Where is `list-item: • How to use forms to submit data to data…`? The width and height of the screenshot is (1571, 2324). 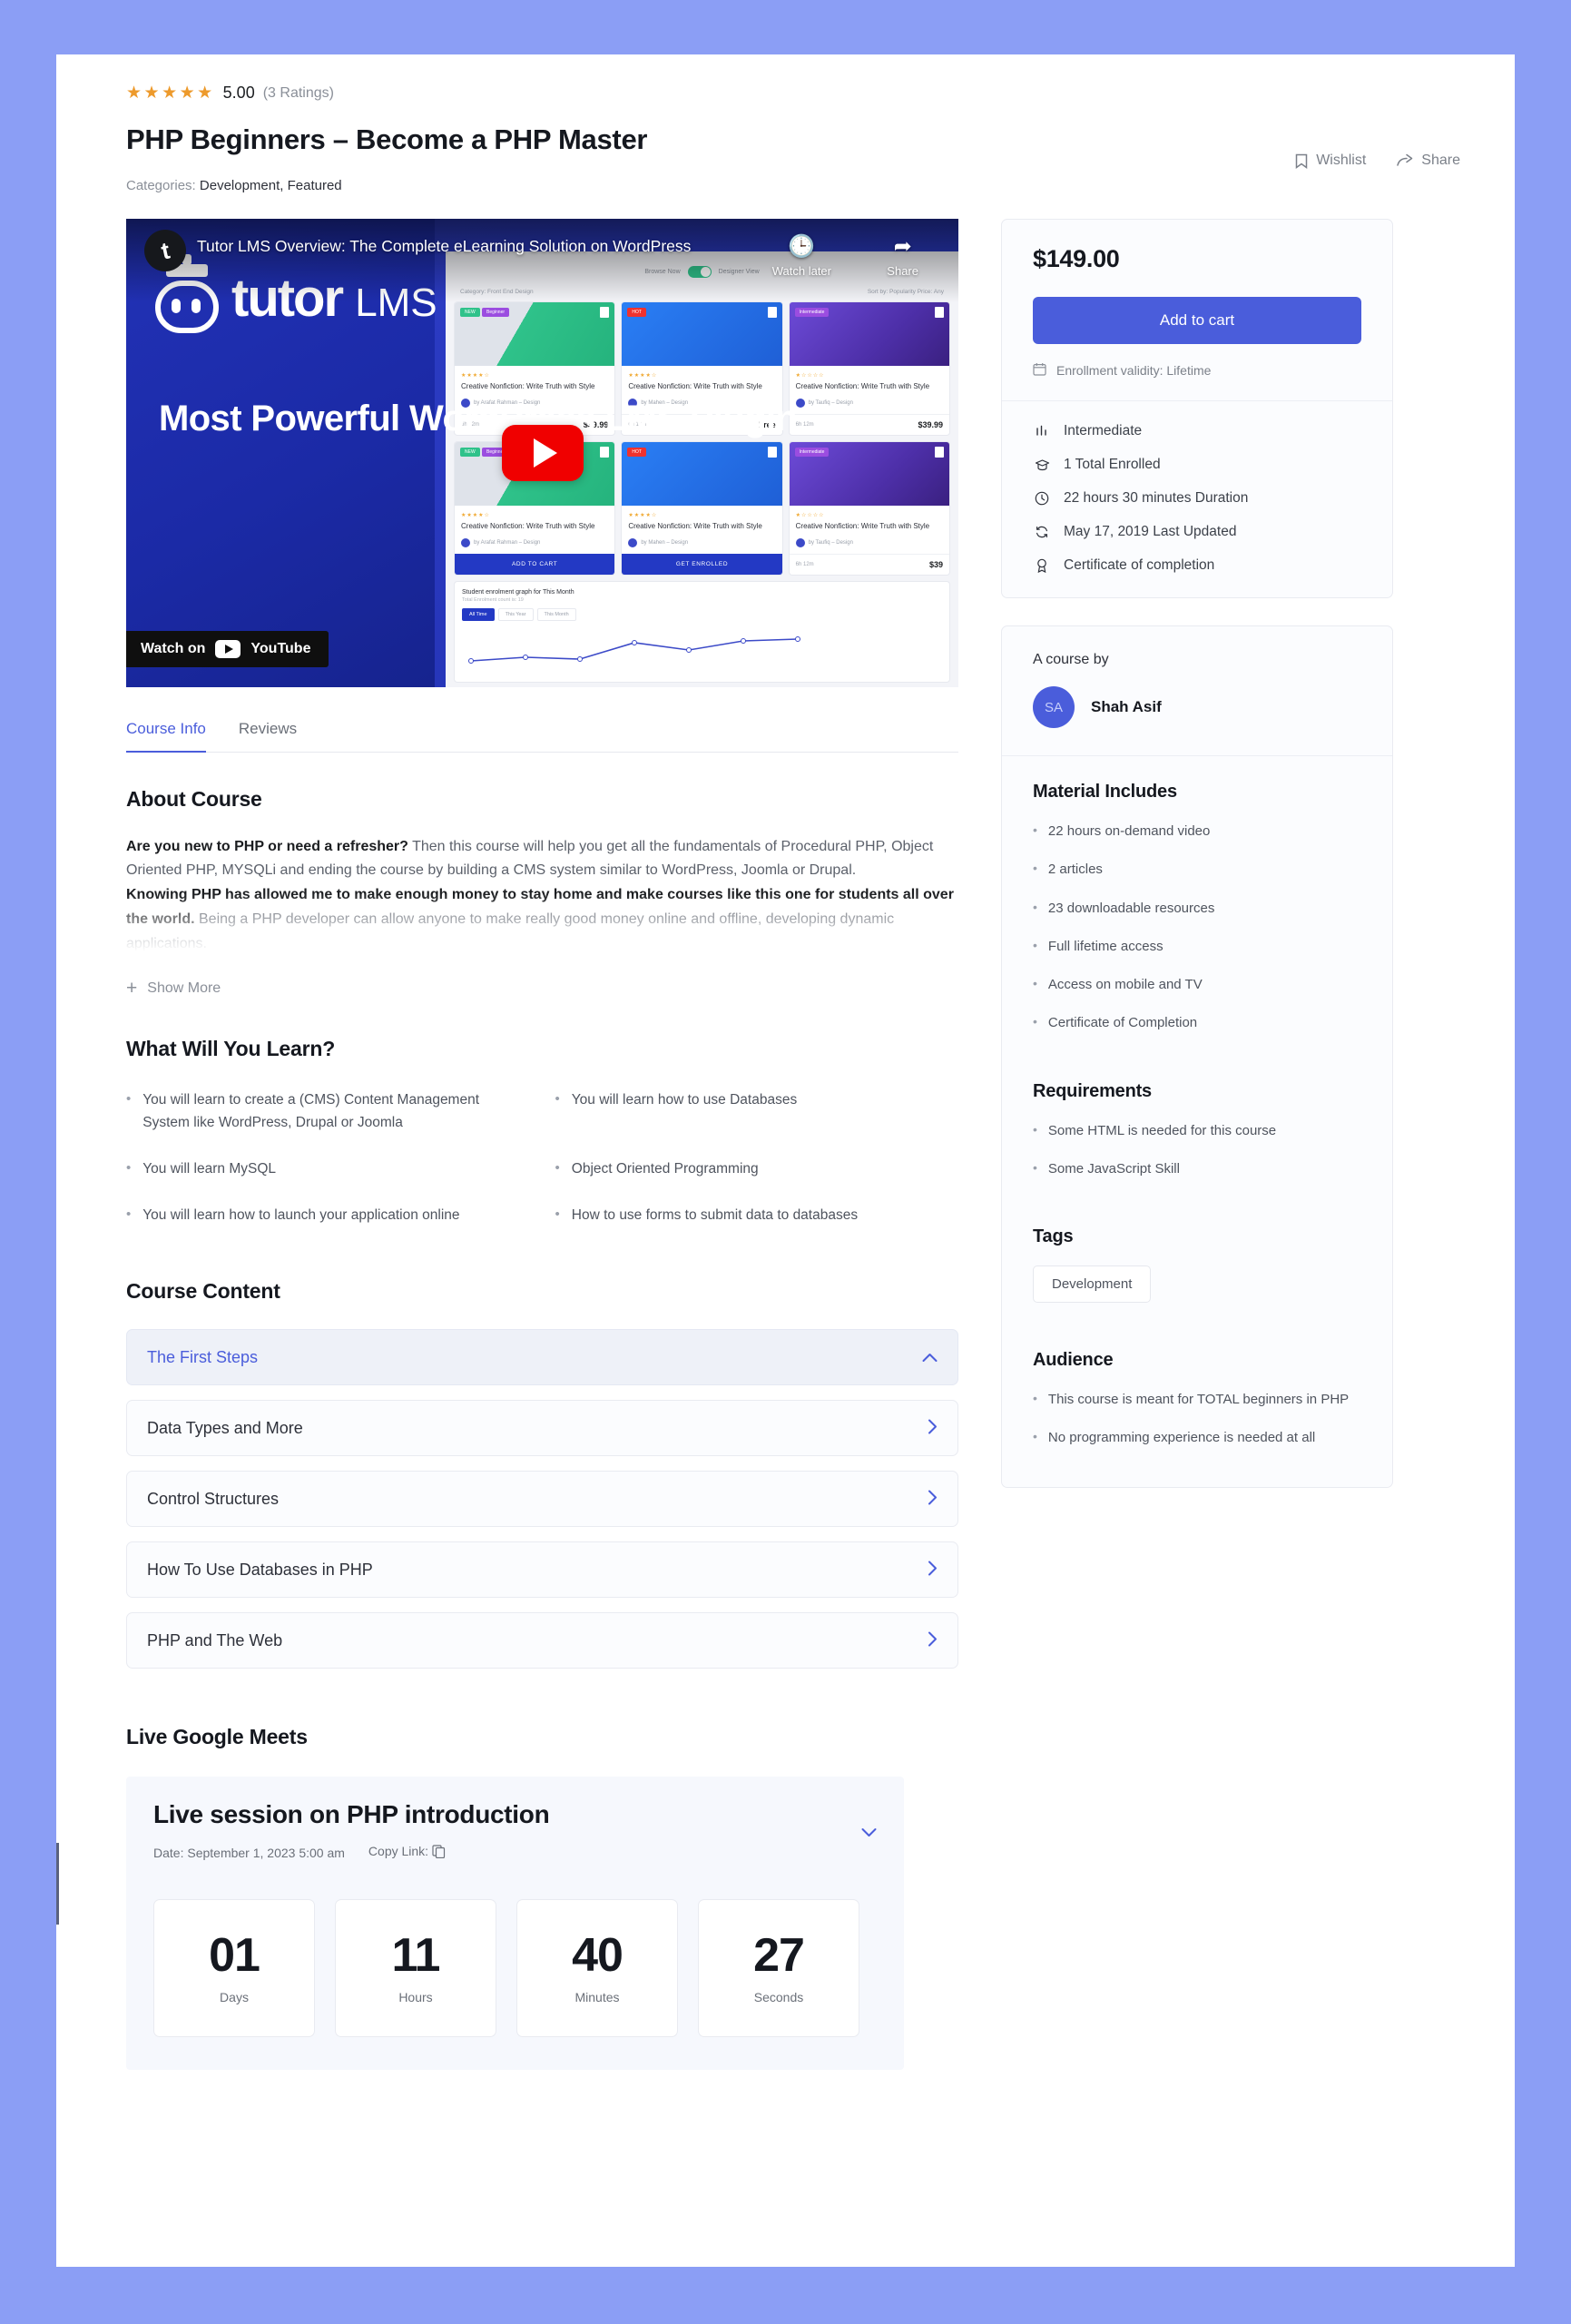
list-item: • How to use forms to submit data to data… is located at coordinates (757, 1215).